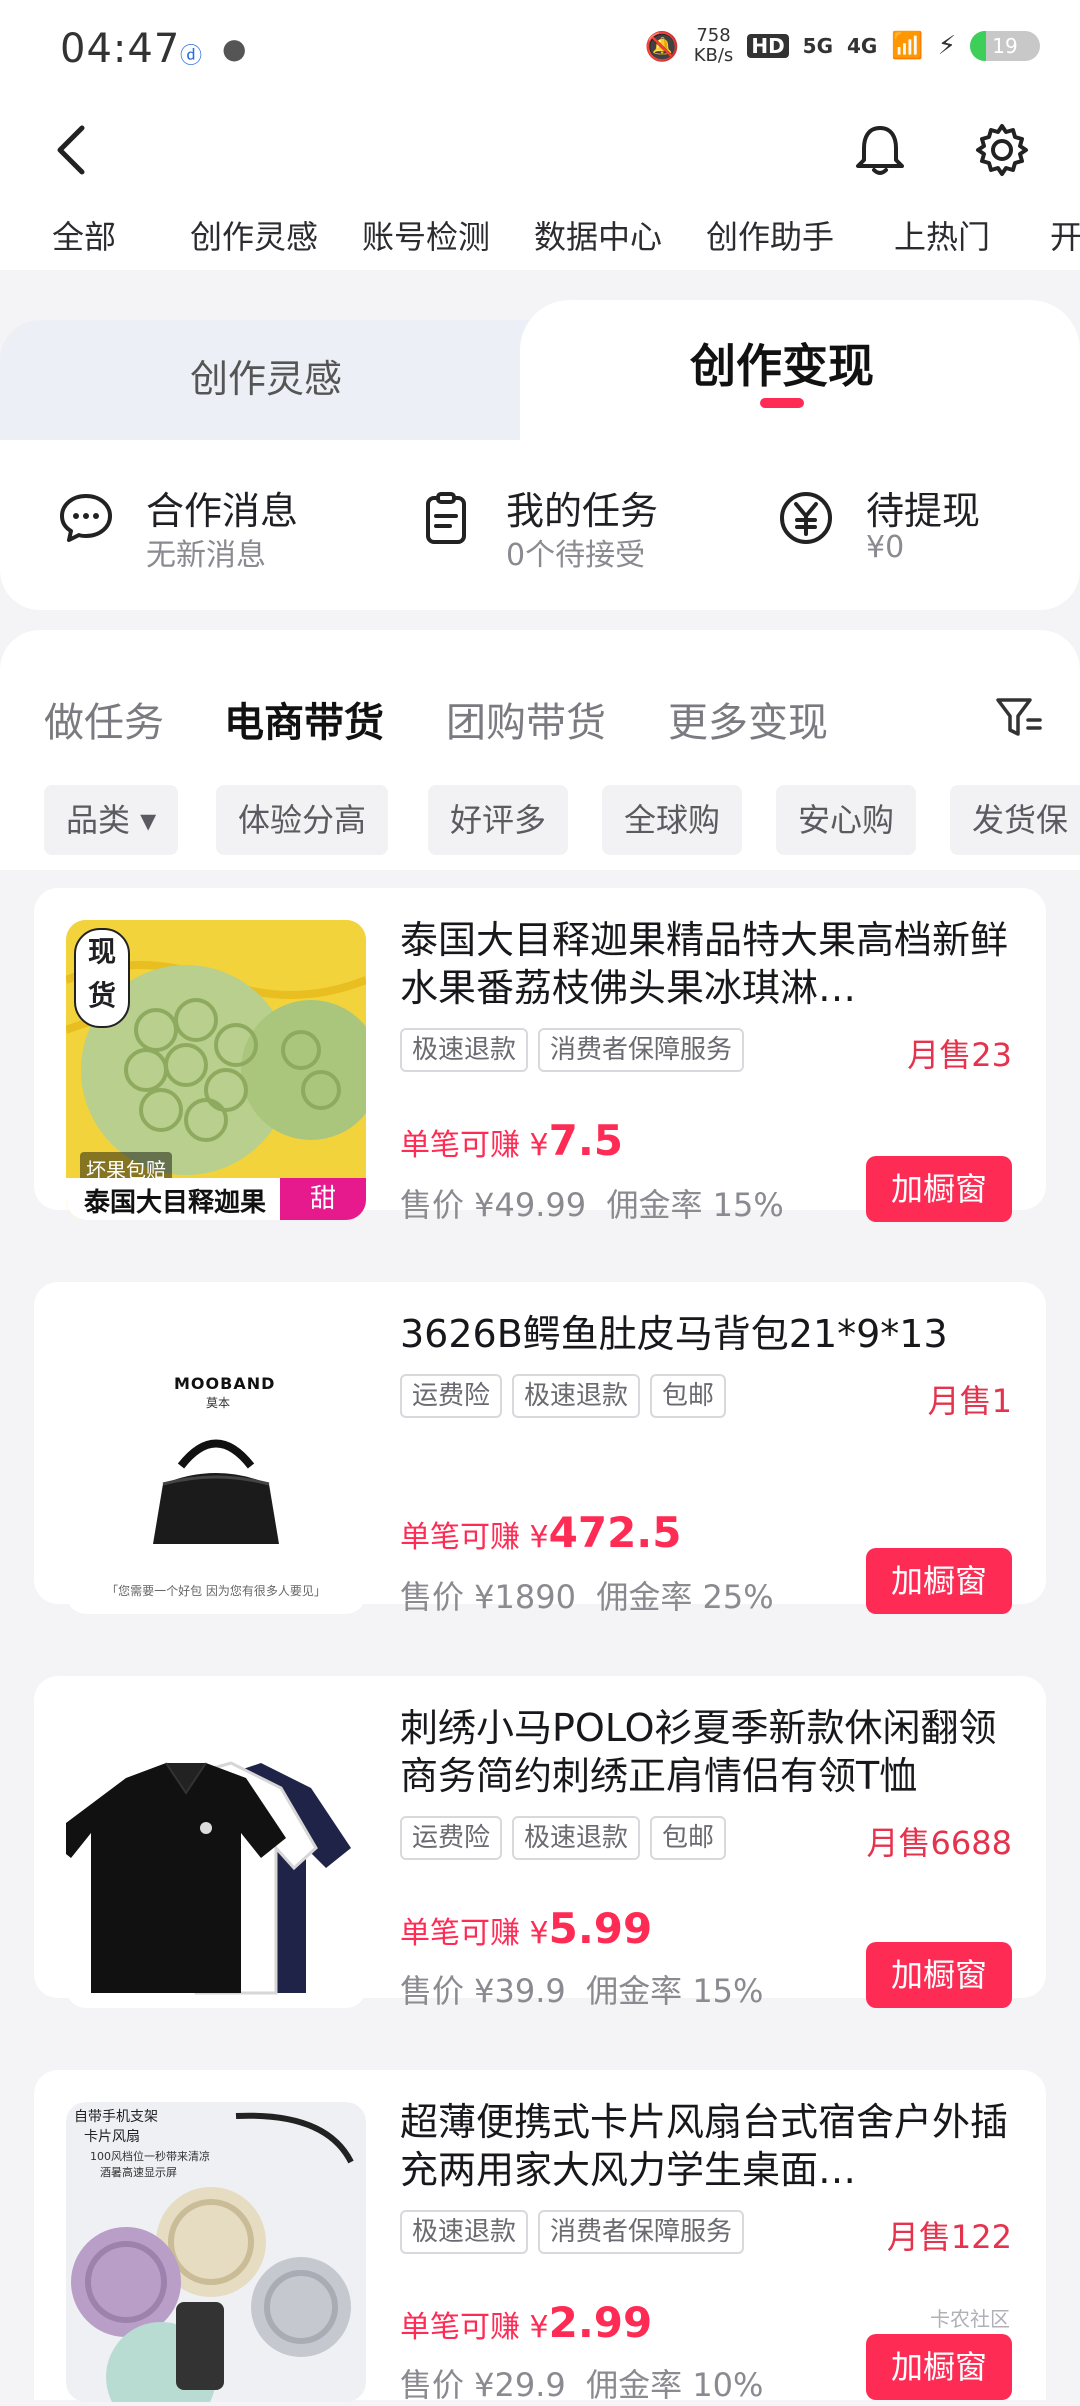 The height and width of the screenshot is (2406, 1080). I want to click on tab-more-monetize: 更多变现, so click(748, 719).